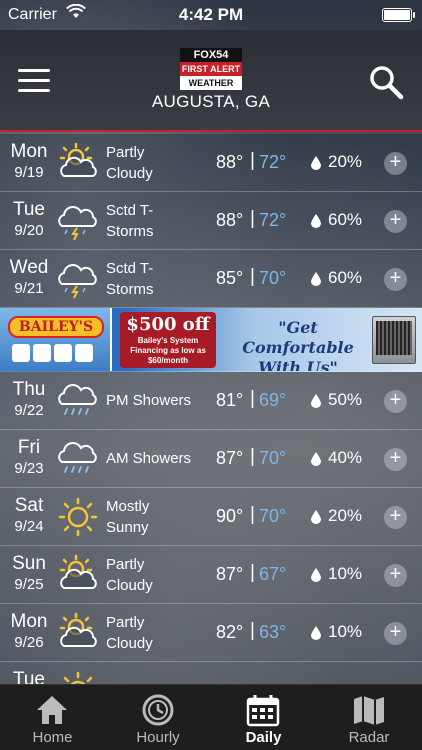 This screenshot has height=750, width=422. I want to click on condition-text: Mostly Sunny, so click(156, 517).